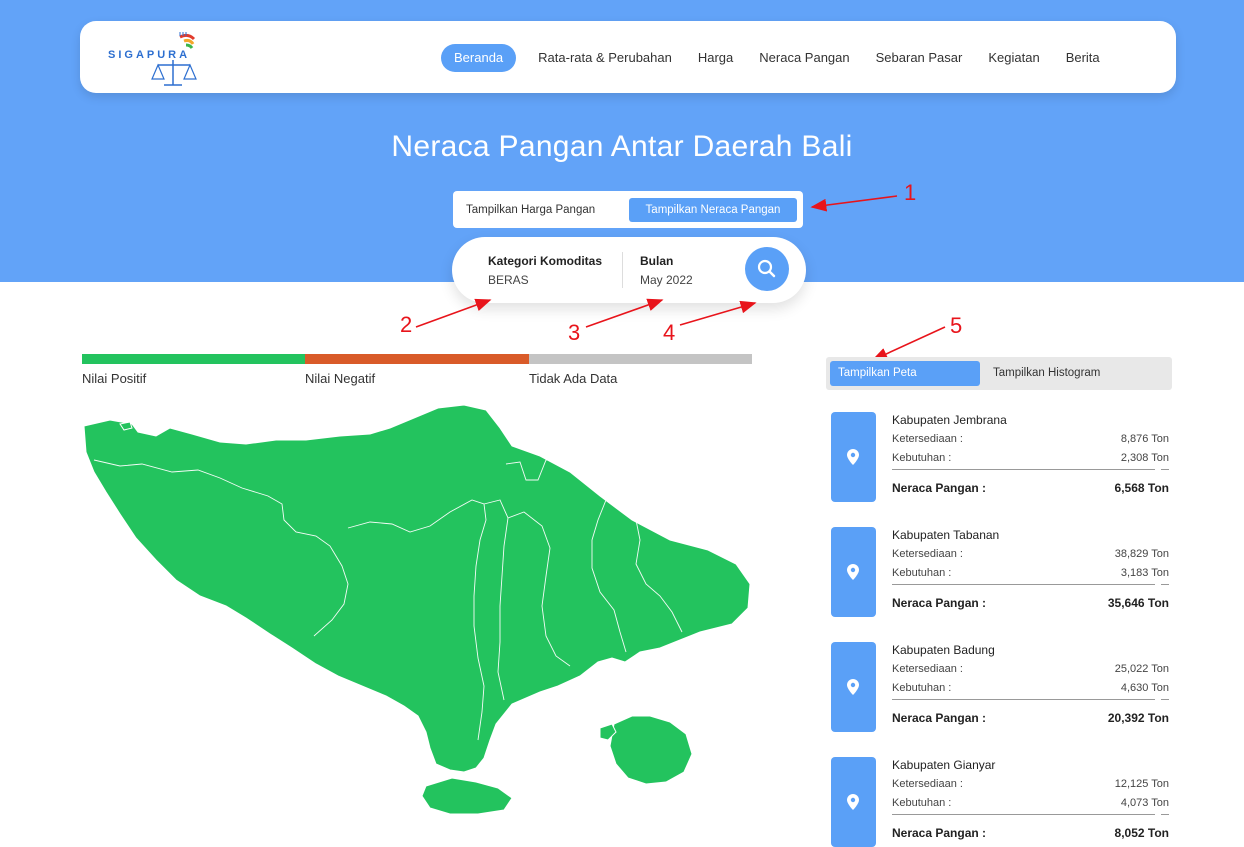 The width and height of the screenshot is (1244, 847). I want to click on annotation-1: 1, so click(910, 192).